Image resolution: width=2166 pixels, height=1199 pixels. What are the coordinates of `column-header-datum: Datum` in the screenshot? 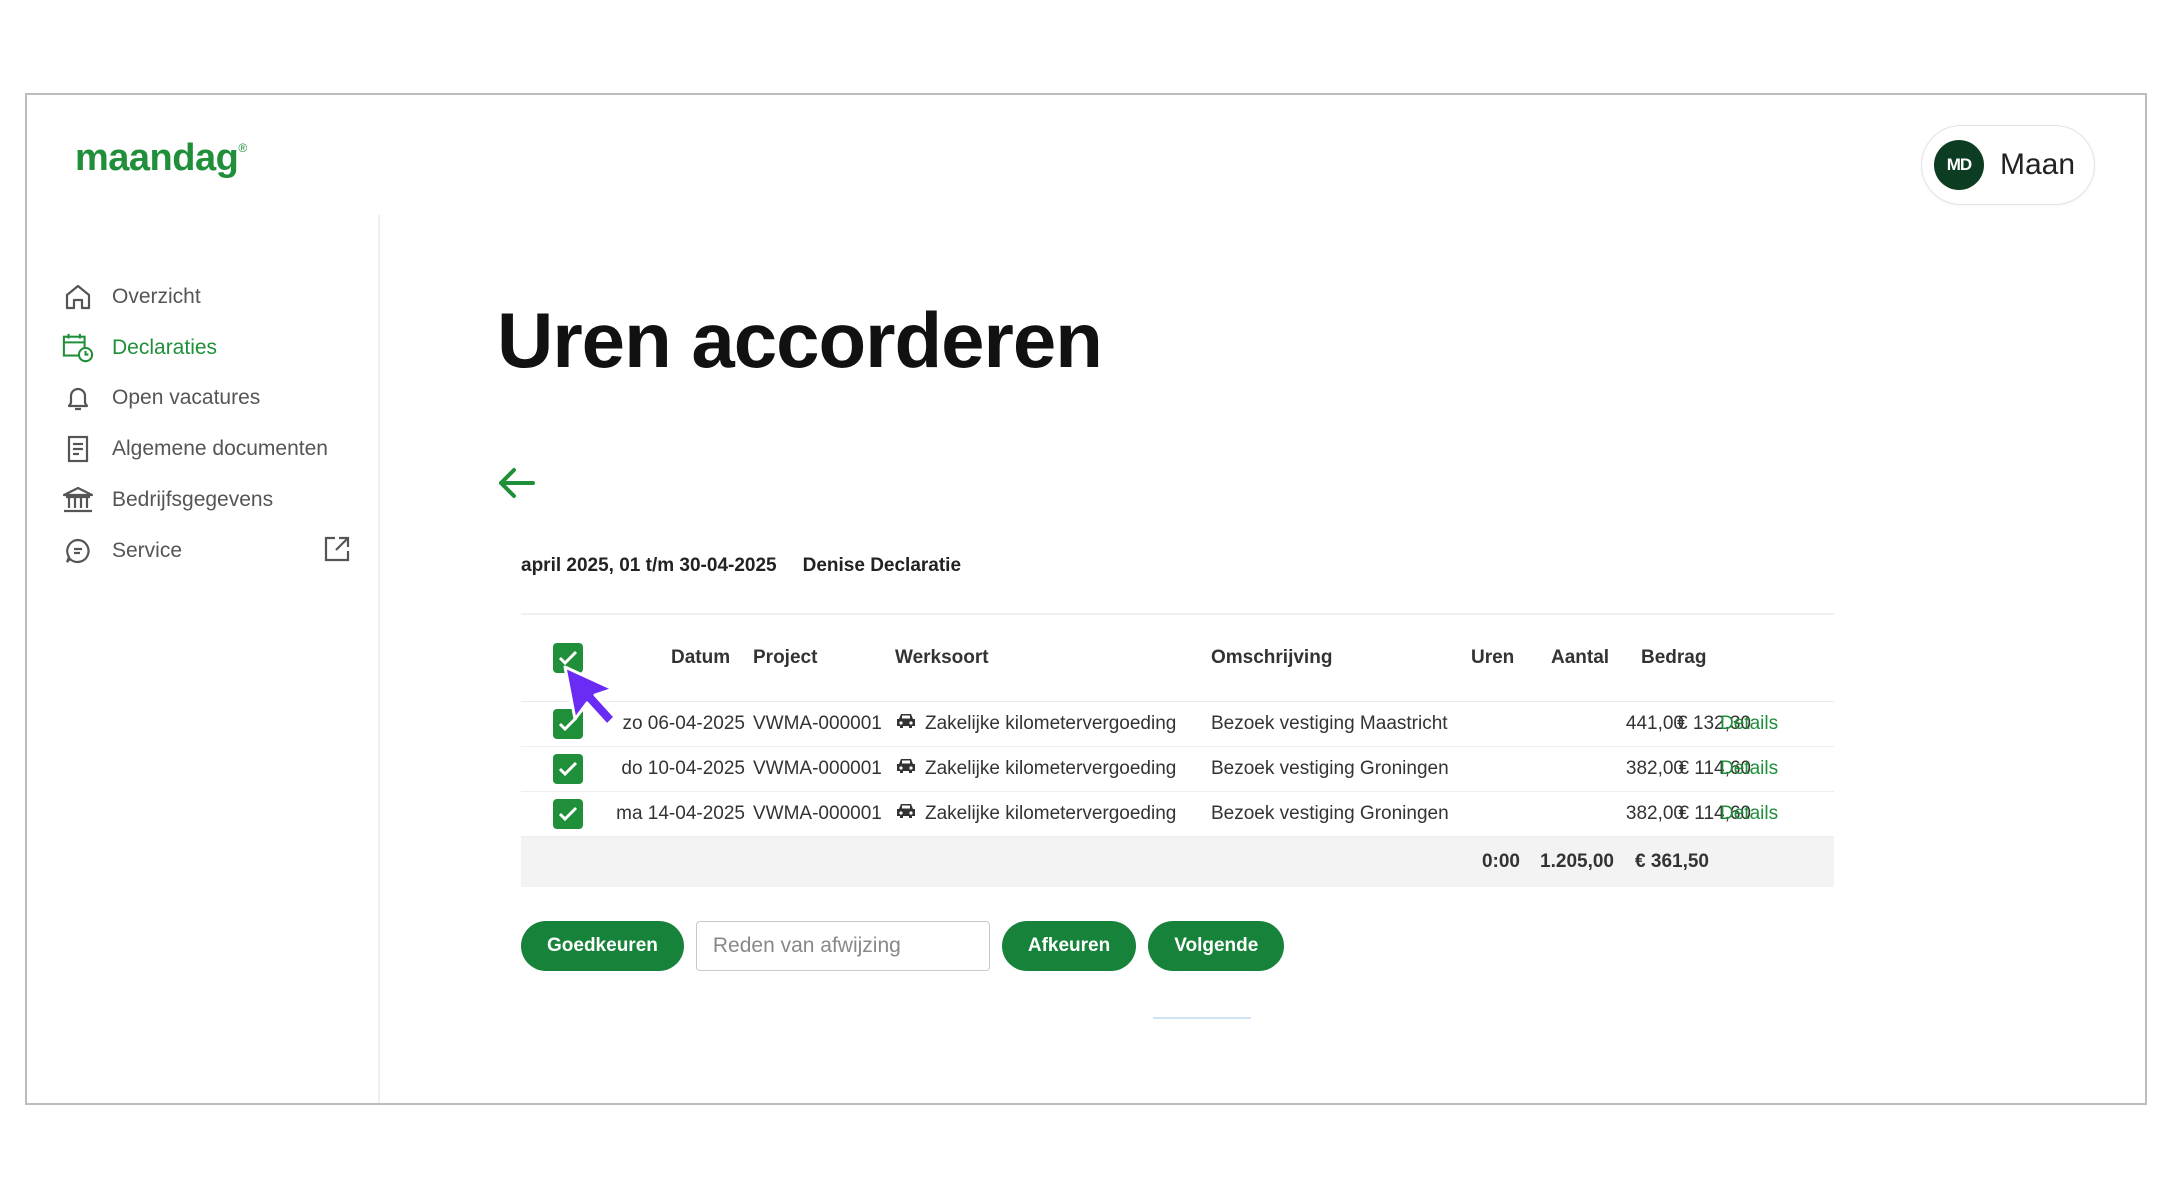 It's located at (700, 658).